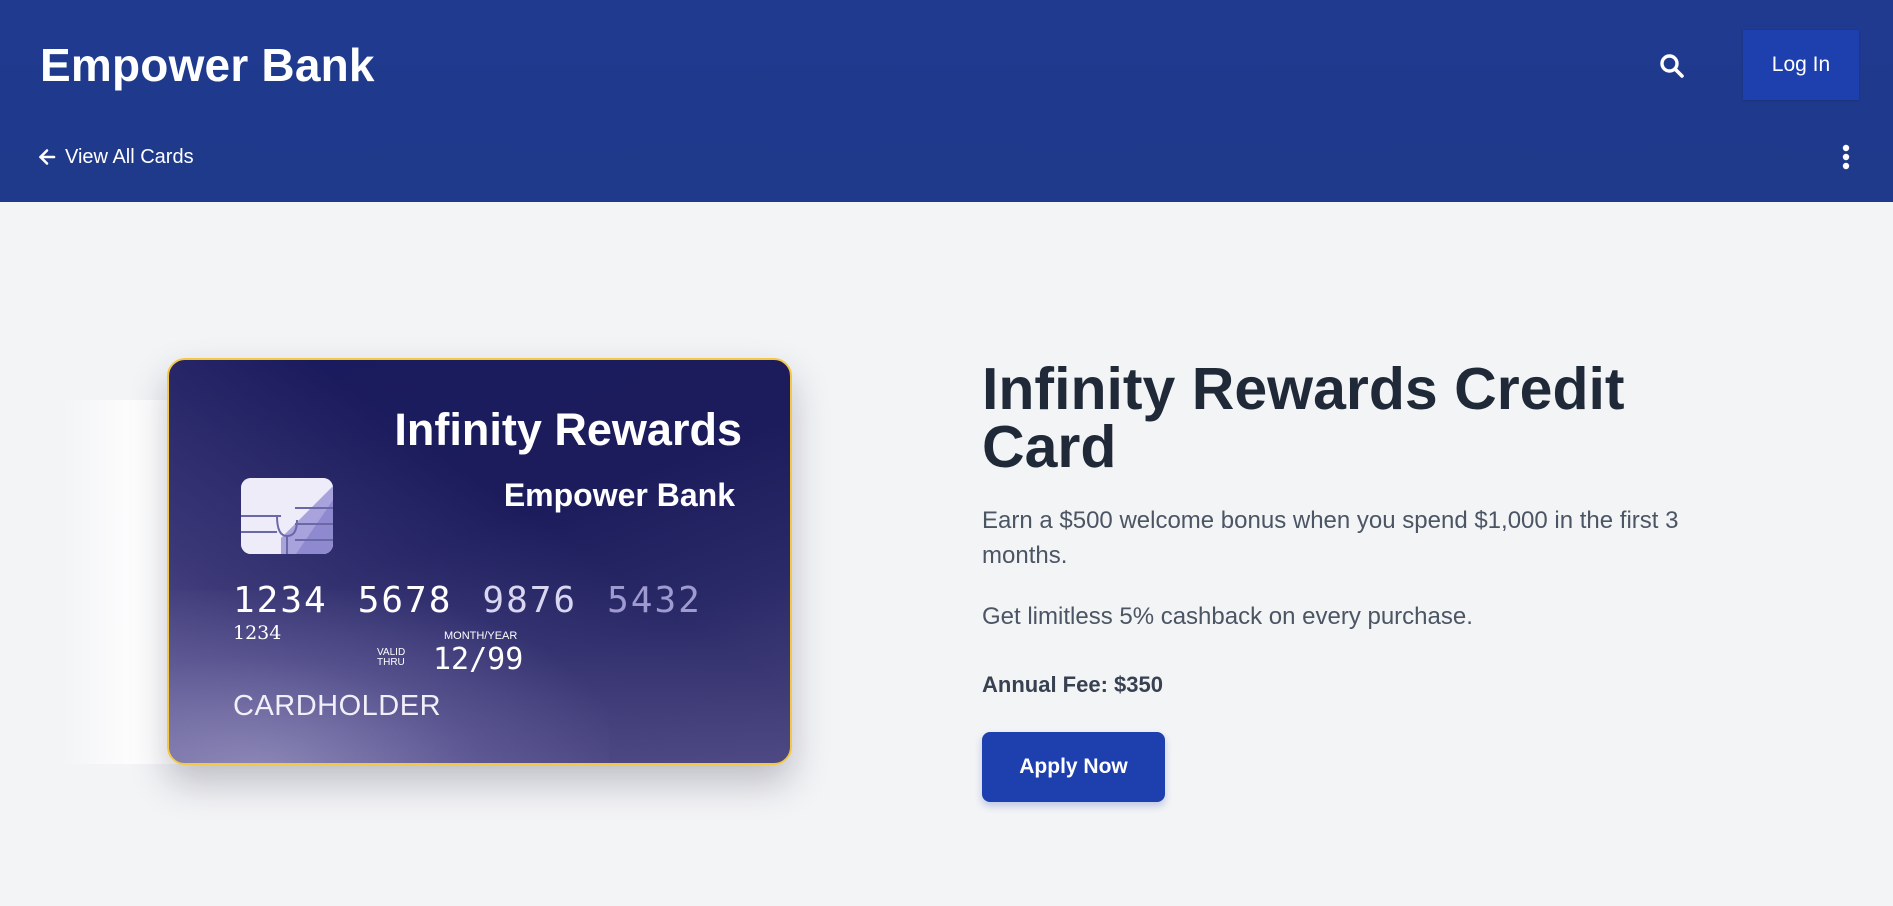 Image resolution: width=1893 pixels, height=906 pixels. Describe the element at coordinates (1073, 767) in the screenshot. I see `apply-now-button: Apply Now` at that location.